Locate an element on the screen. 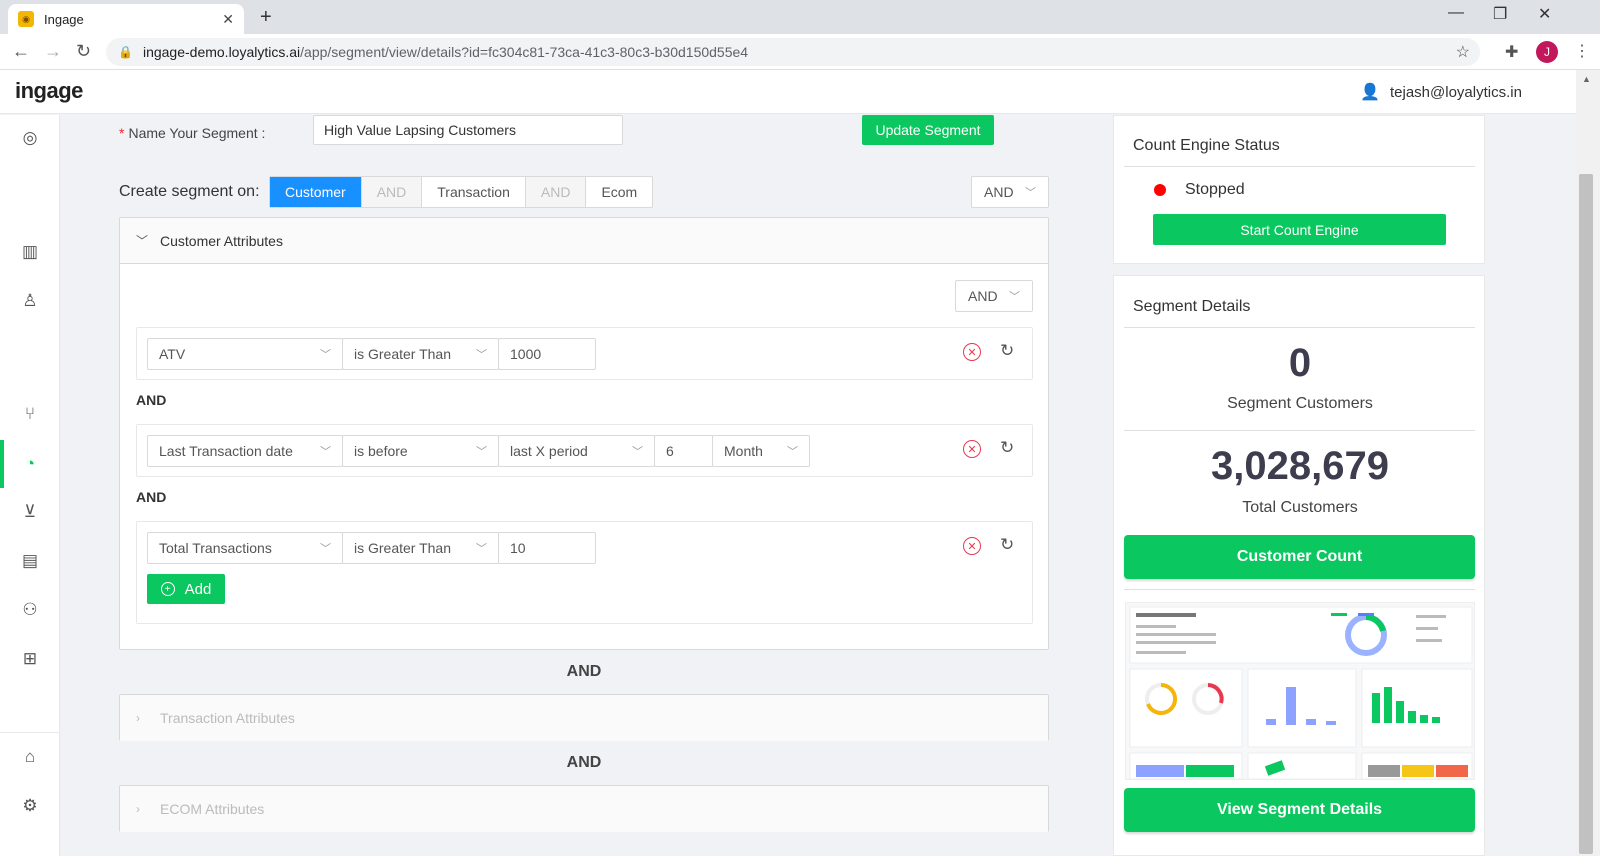 Image resolution: width=1600 pixels, height=856 pixels. condition-row-1: ATV ﹀ is Greater Than ﹀ 1000 ✕ ↻ is located at coordinates (584, 353).